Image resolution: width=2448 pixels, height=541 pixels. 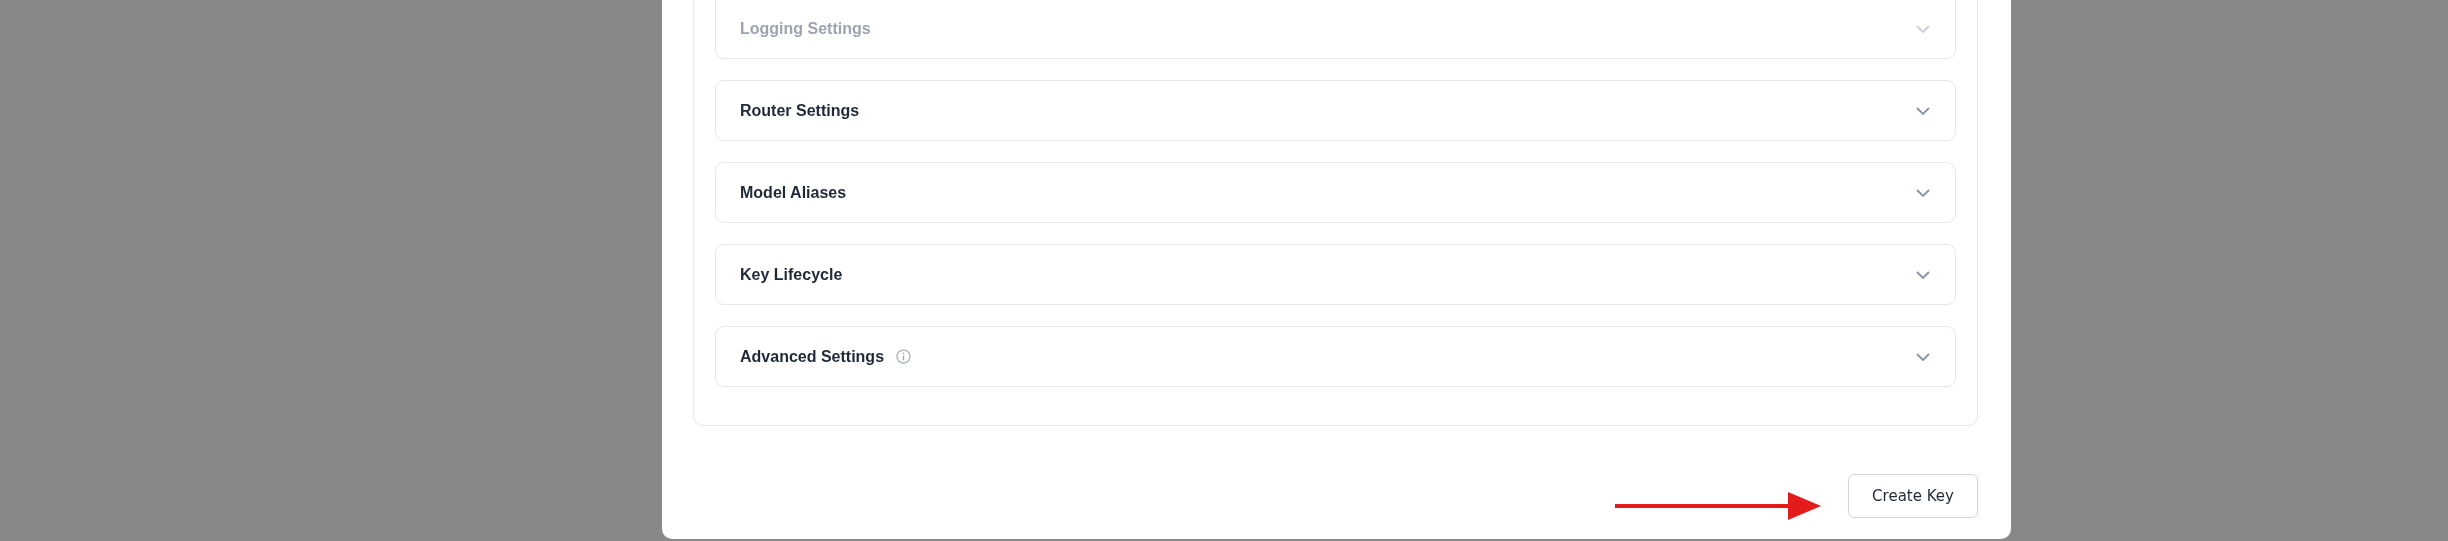 I want to click on create-key-button: Create Key, so click(x=1913, y=496).